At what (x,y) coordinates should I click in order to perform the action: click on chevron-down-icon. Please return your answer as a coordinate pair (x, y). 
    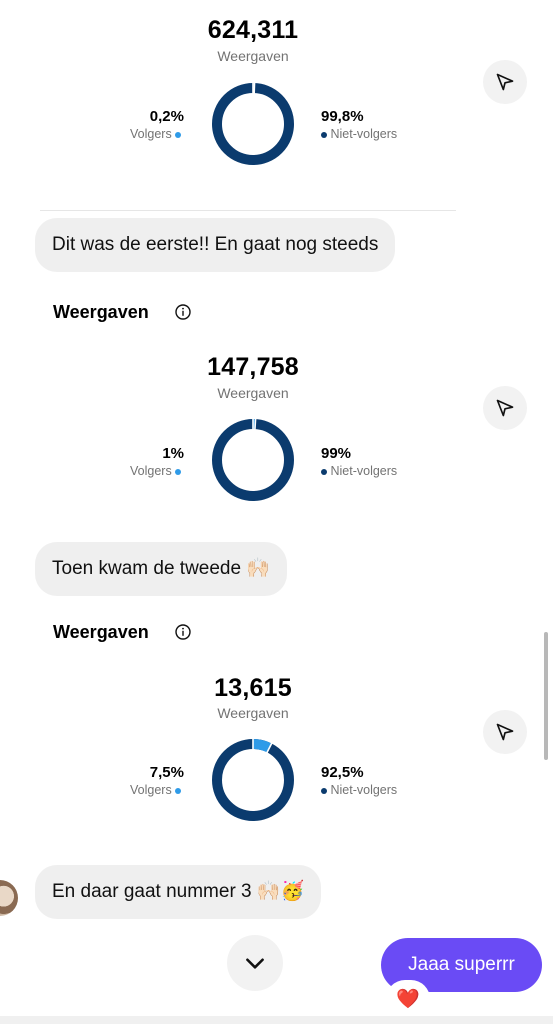
    Looking at the image, I should click on (255, 963).